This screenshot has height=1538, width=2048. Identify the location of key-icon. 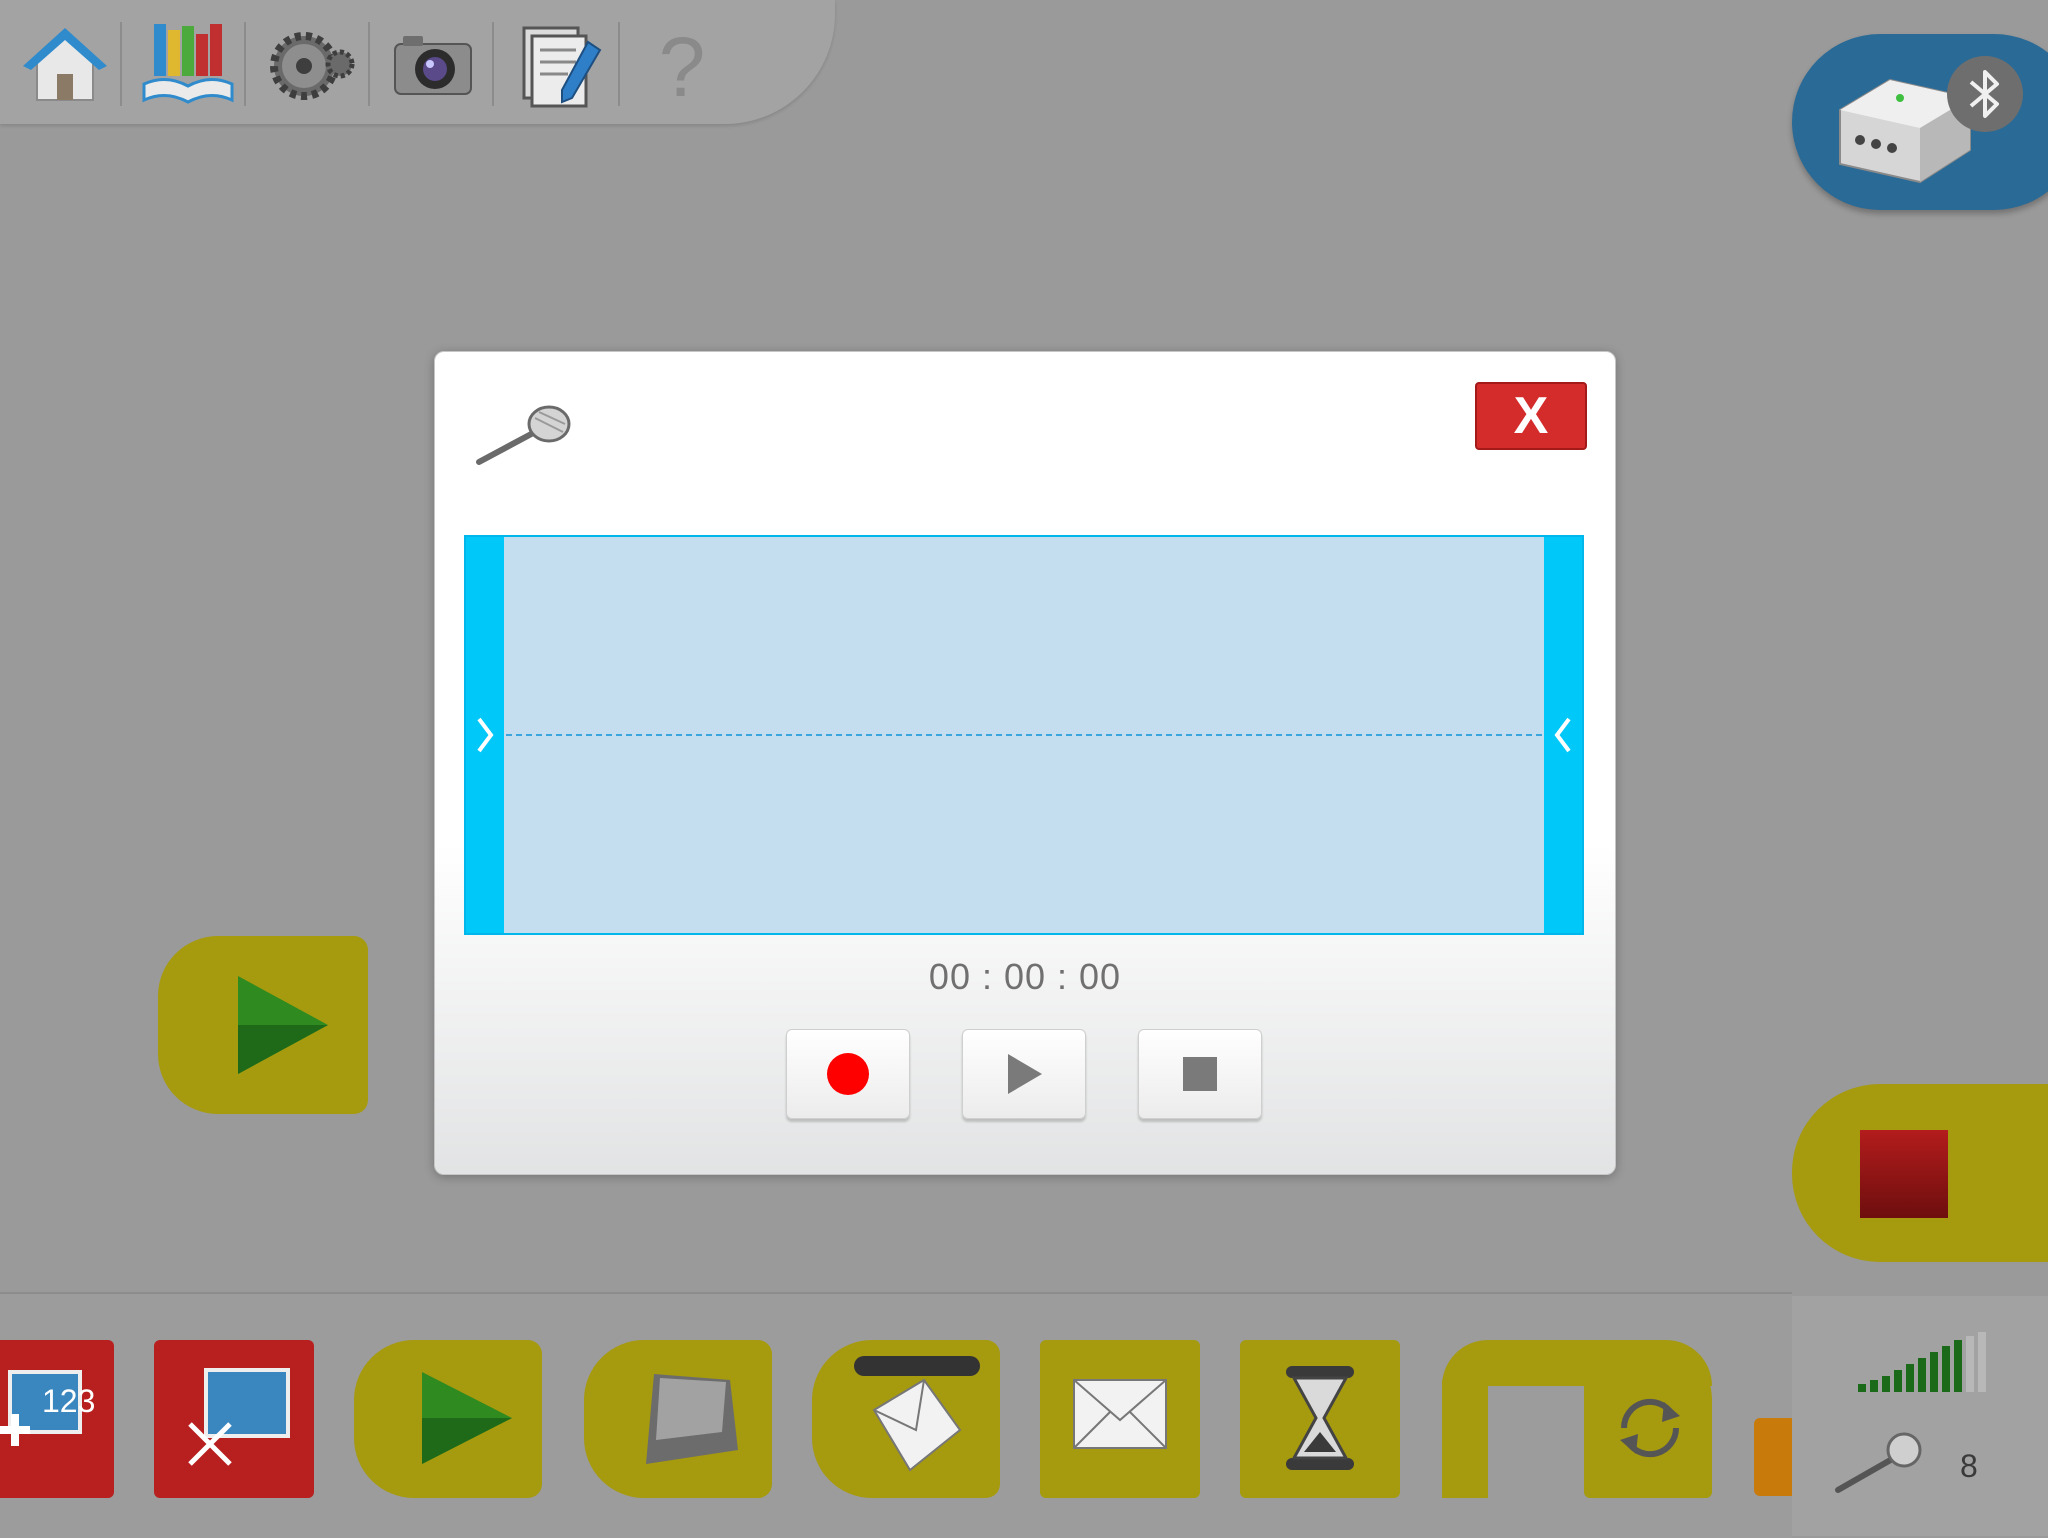
(692, 1419).